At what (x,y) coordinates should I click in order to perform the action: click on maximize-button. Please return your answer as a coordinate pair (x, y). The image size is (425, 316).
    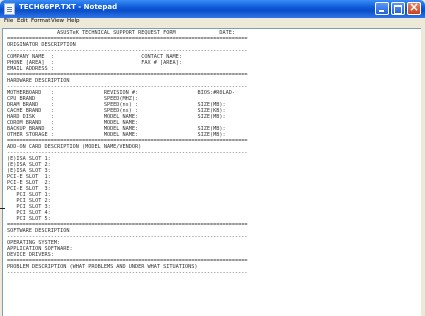
    Looking at the image, I should click on (398, 8).